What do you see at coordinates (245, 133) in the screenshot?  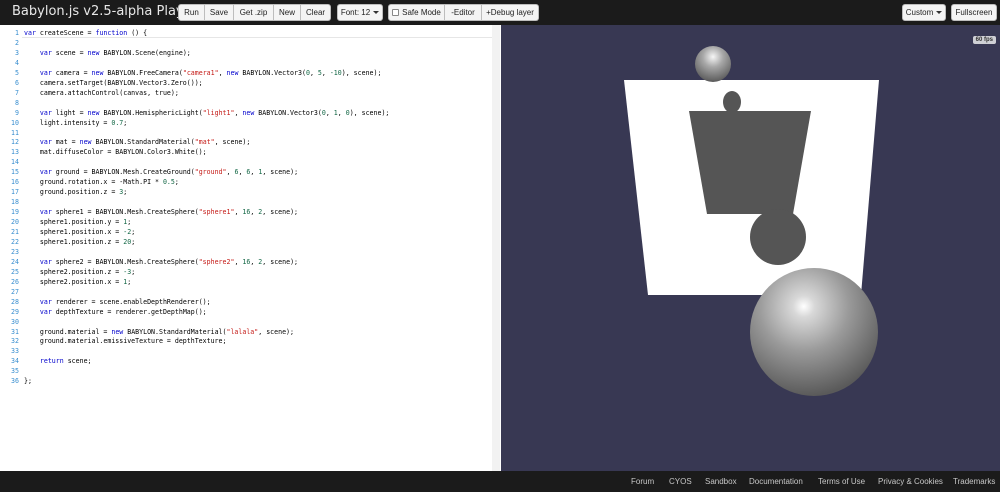 I see `code-line: 11` at bounding box center [245, 133].